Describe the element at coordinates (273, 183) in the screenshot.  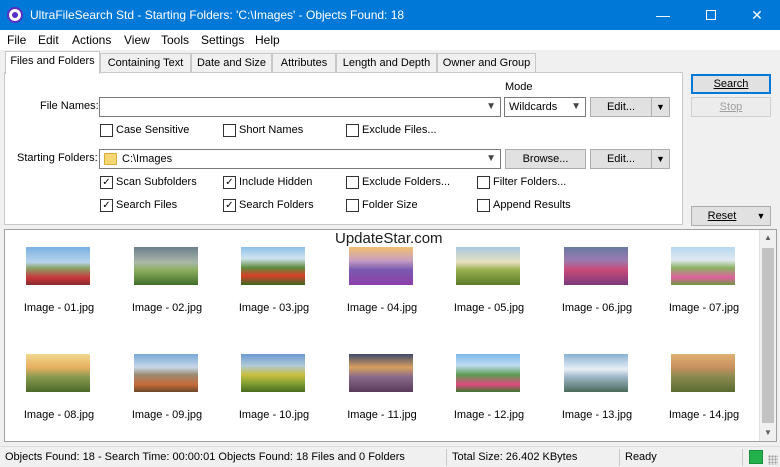
I see `include-hidden-checkbox: ✓ Include Hidden` at that location.